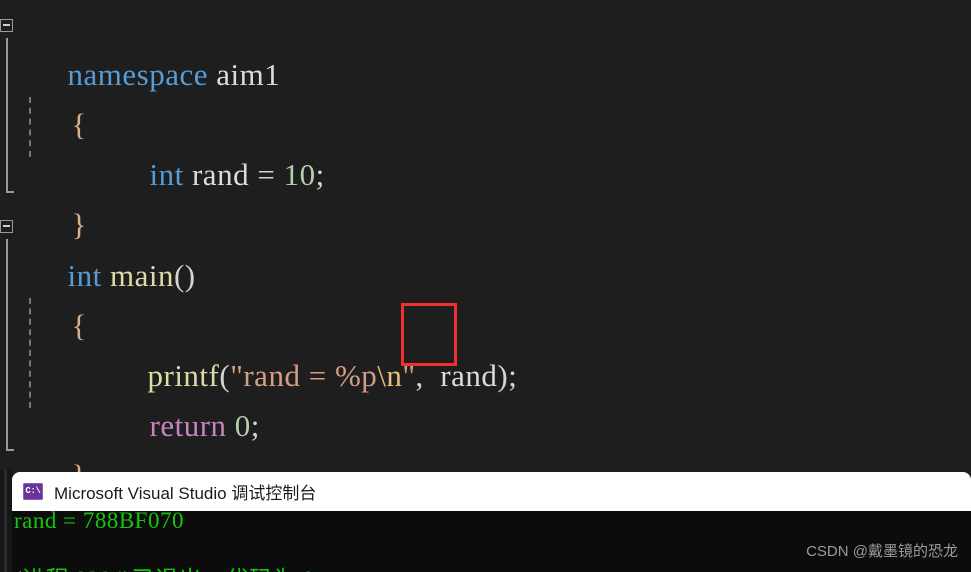  What do you see at coordinates (149, 46) in the screenshot?
I see `code-line-1: namespace aim1` at bounding box center [149, 46].